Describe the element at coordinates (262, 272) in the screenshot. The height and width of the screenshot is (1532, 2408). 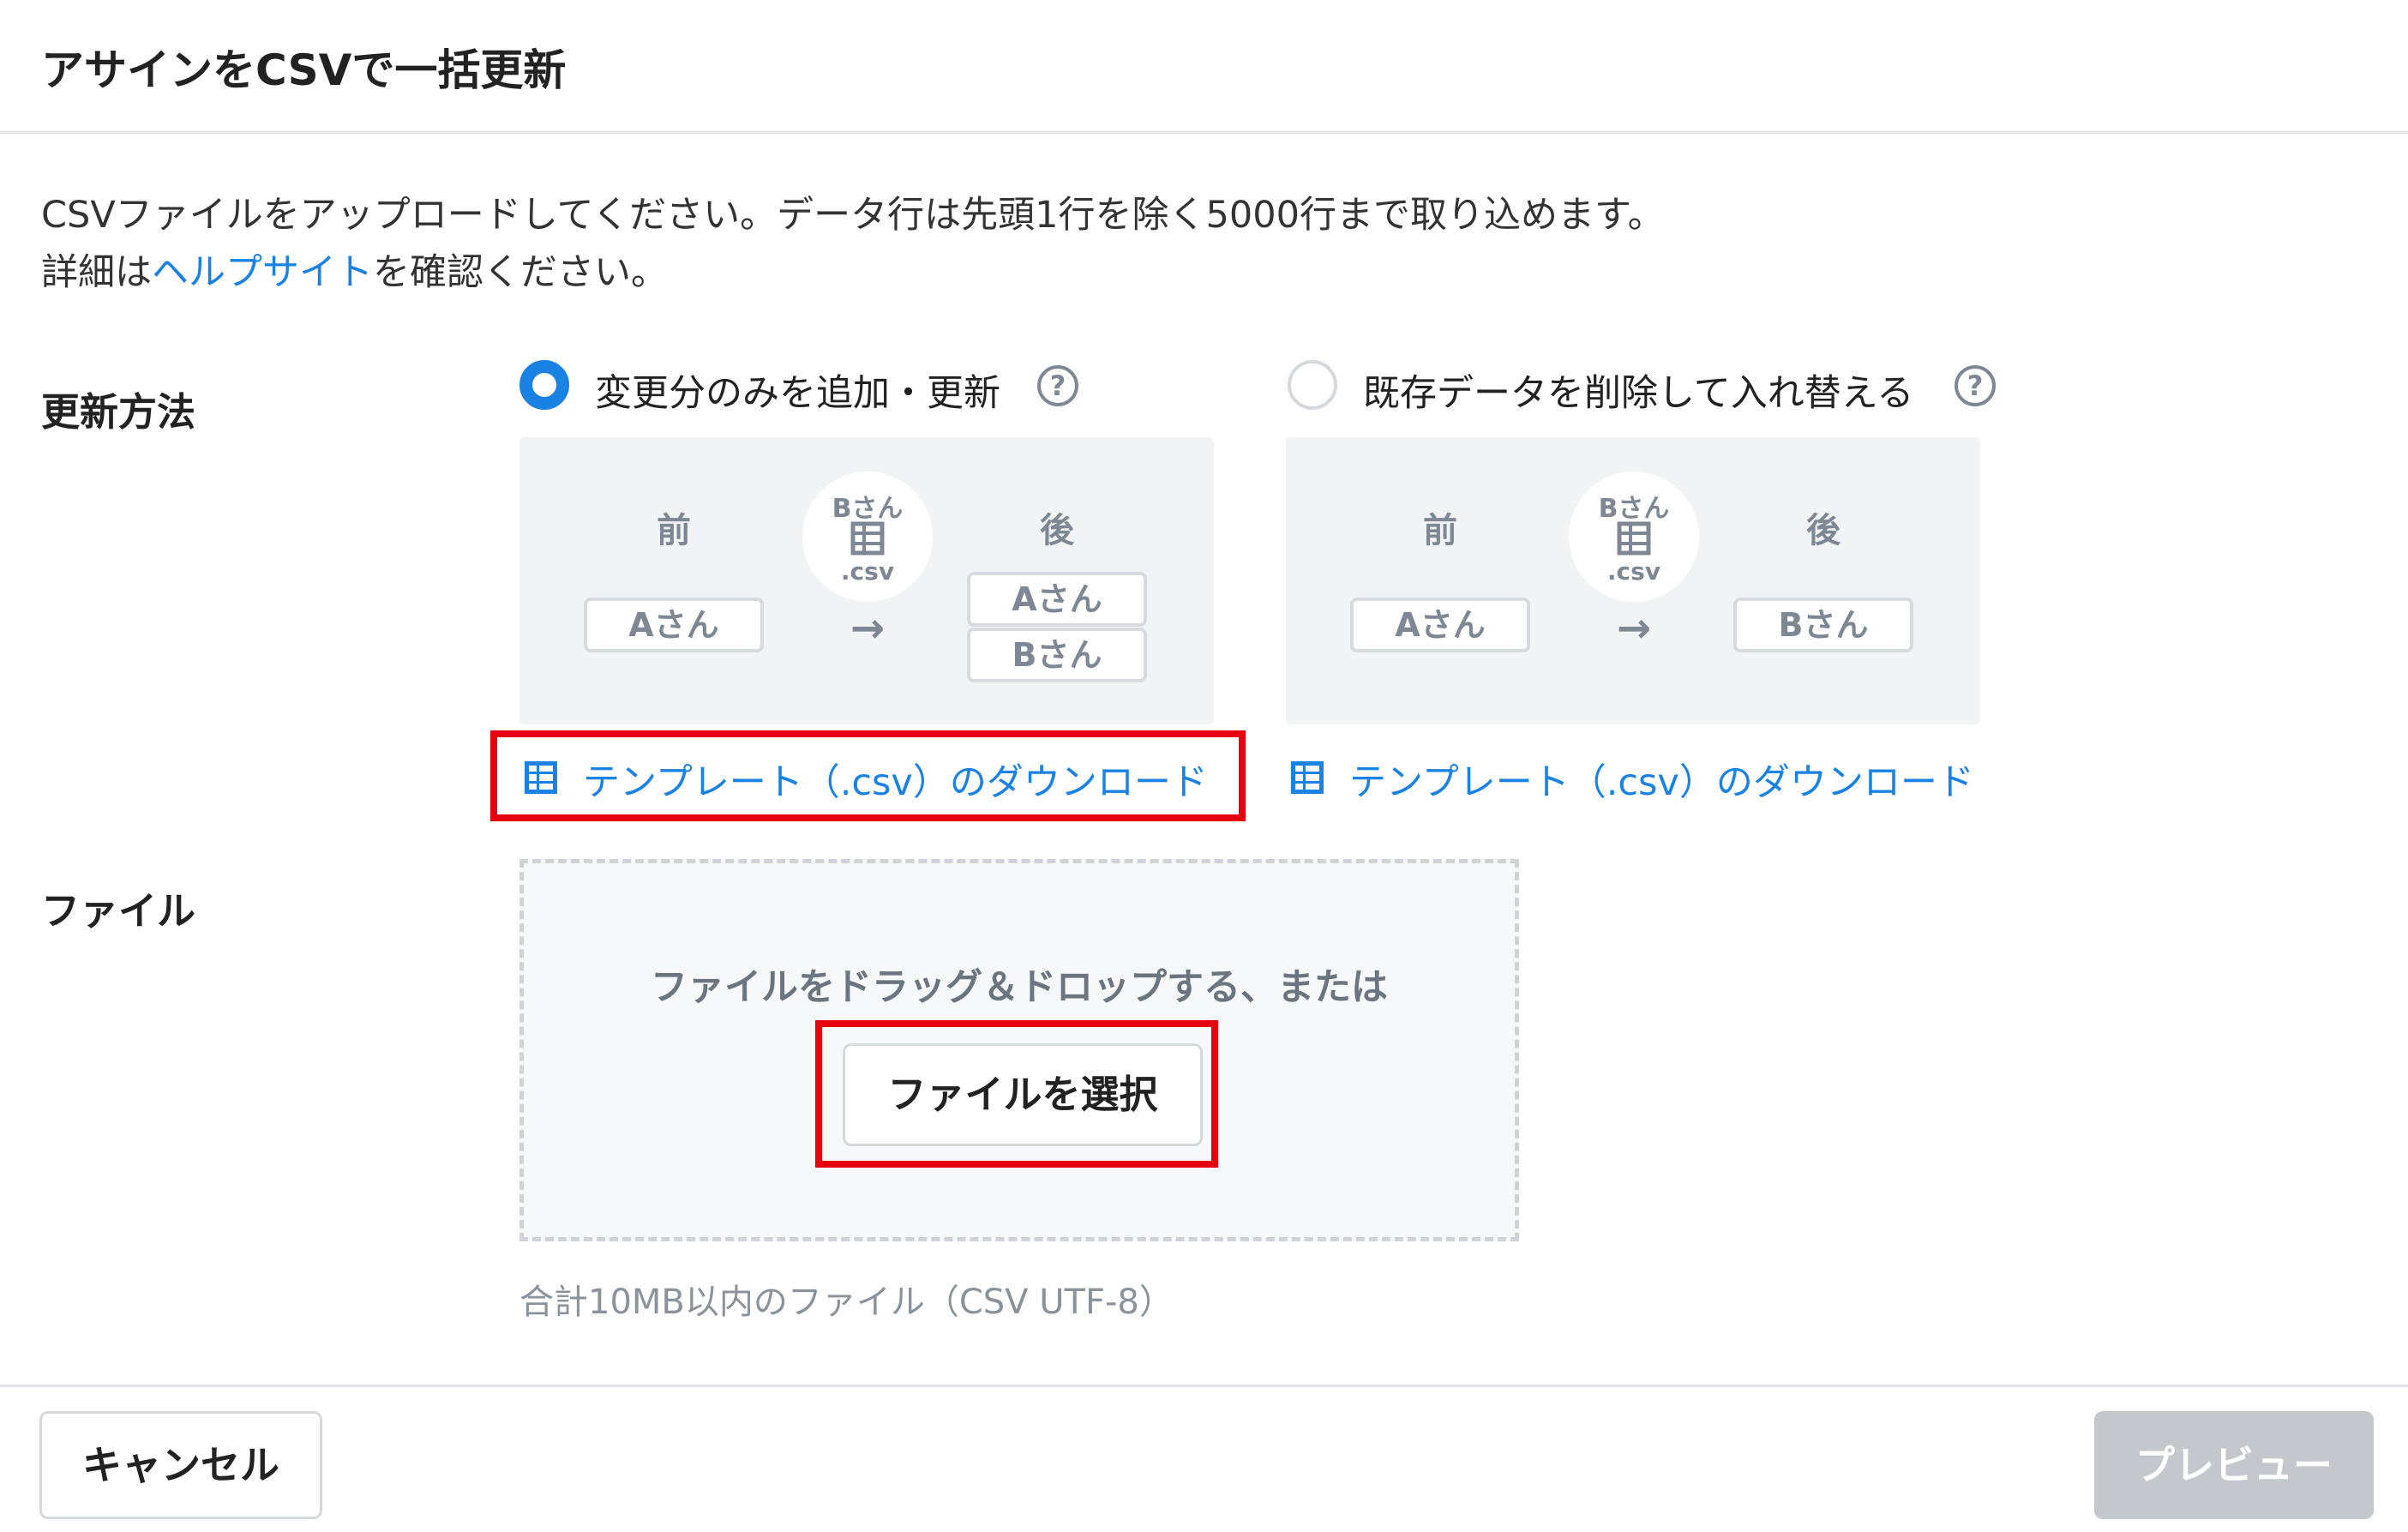
I see `help-site-link: ヘルプサイト` at that location.